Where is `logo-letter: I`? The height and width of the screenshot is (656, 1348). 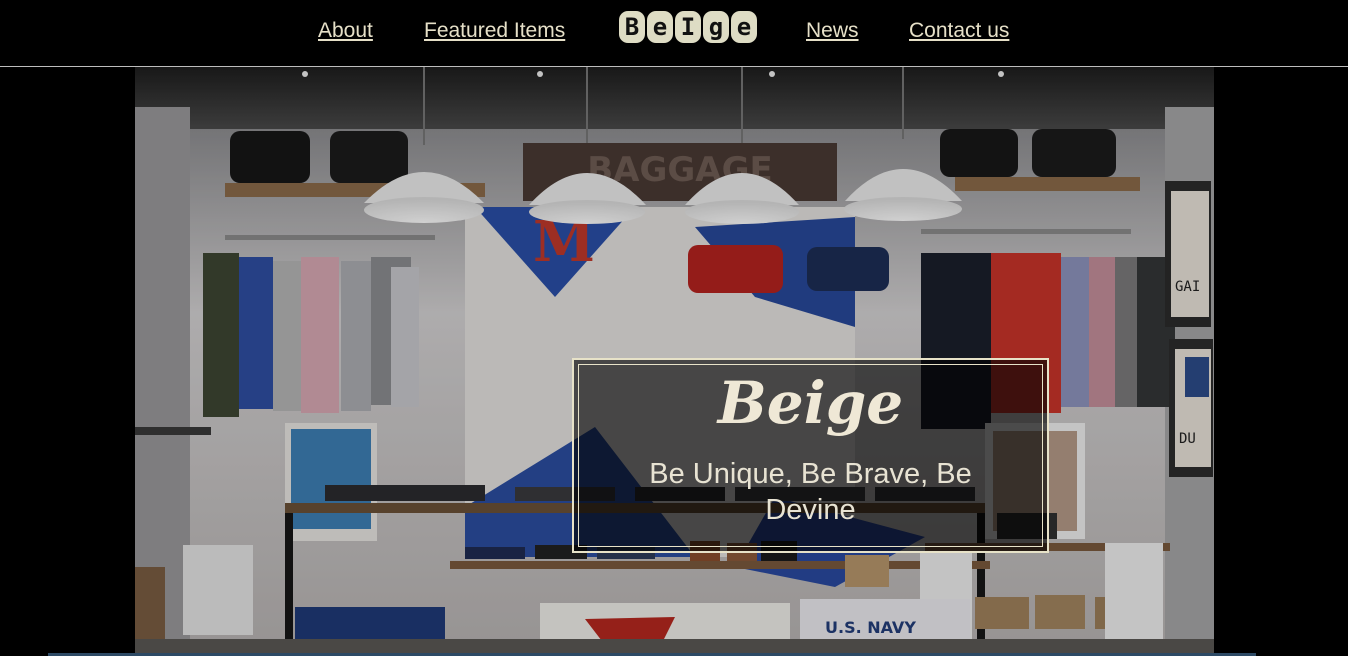 logo-letter: I is located at coordinates (688, 27).